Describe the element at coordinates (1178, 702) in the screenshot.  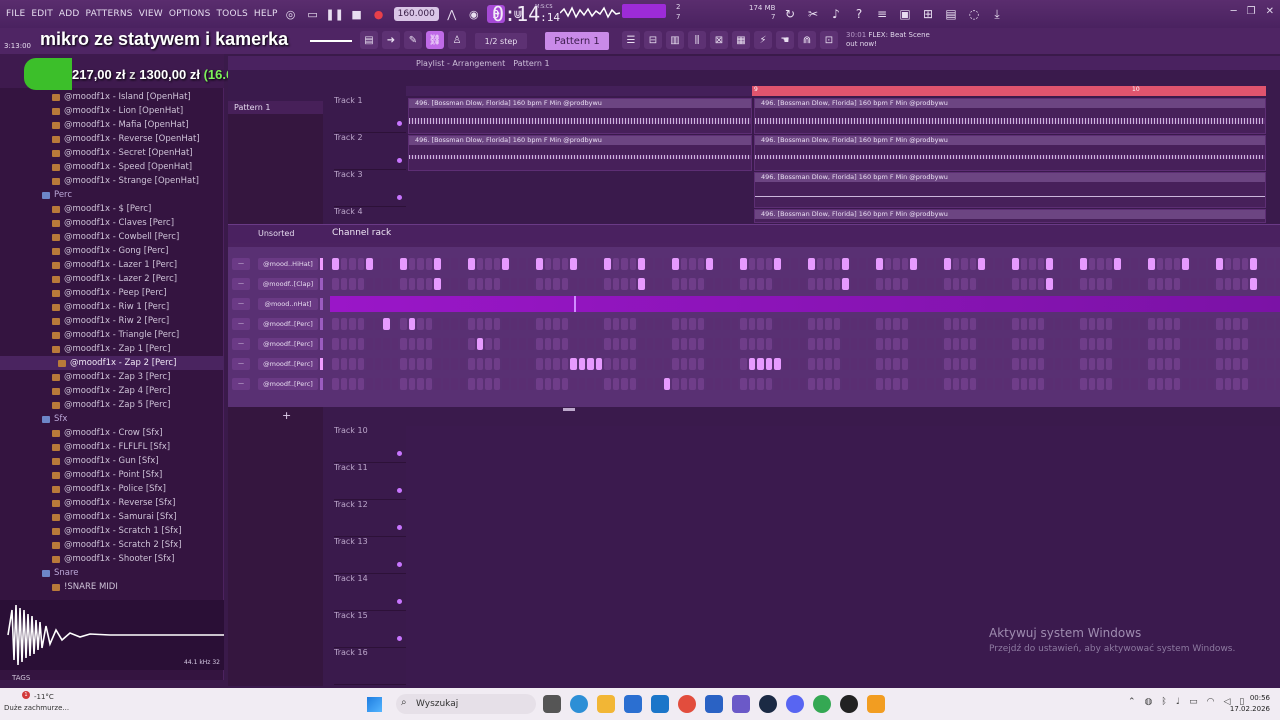
I see `mic-icon: ♩` at that location.